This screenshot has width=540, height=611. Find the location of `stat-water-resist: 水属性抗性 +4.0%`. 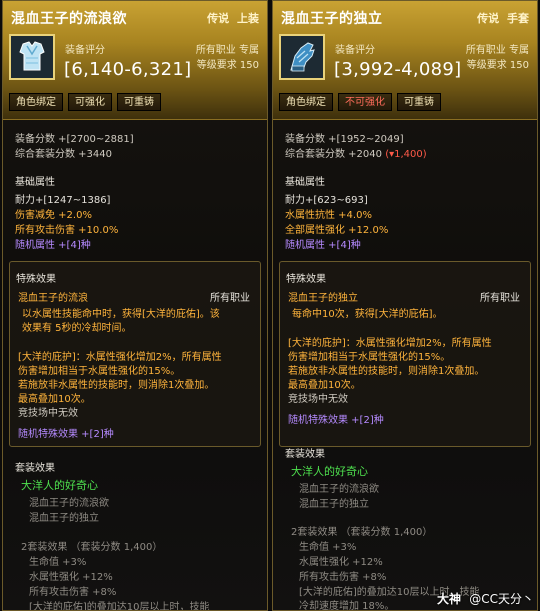

stat-water-resist: 水属性抗性 +4.0% is located at coordinates (328, 215).